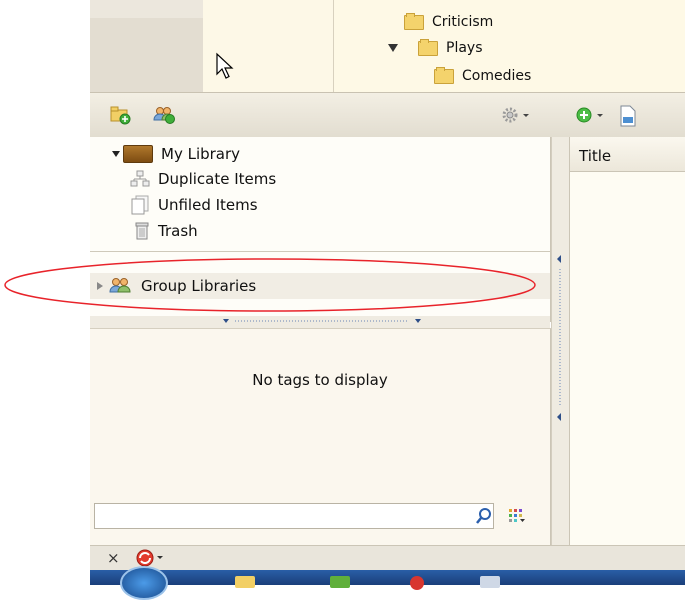 This screenshot has width=685, height=600. I want to click on start-button, so click(144, 583).